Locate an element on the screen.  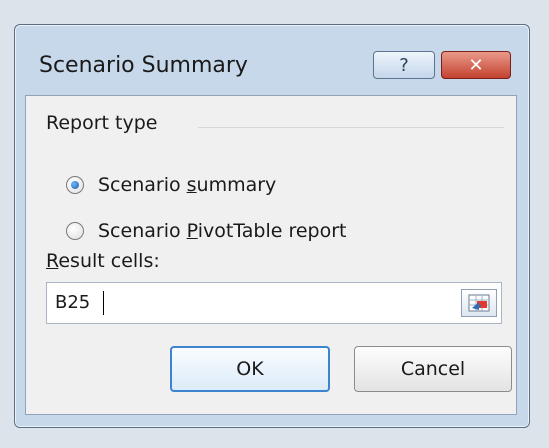
radio-button-selected is located at coordinates (75, 185).